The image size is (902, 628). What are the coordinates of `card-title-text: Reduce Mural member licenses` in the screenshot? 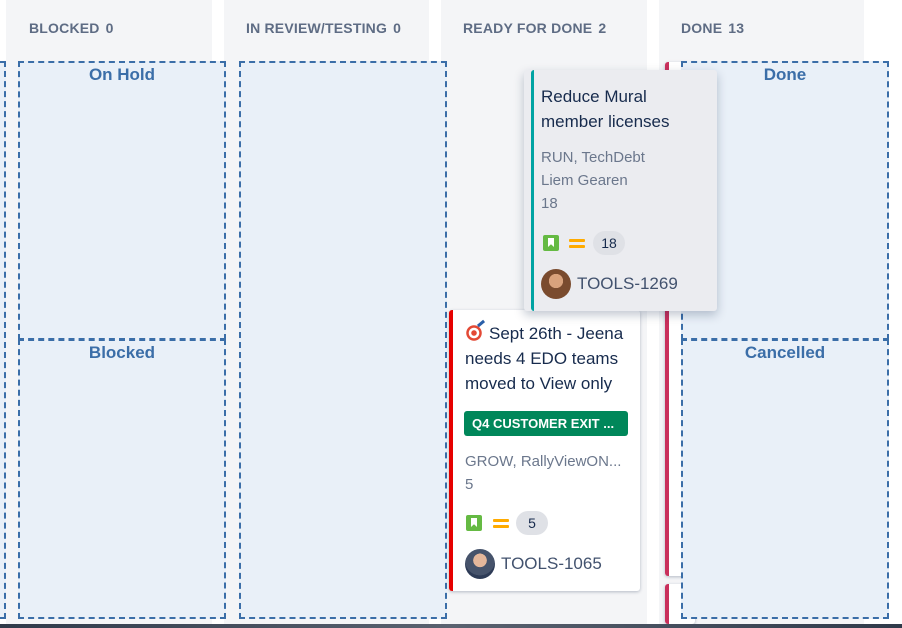 It's located at (605, 109).